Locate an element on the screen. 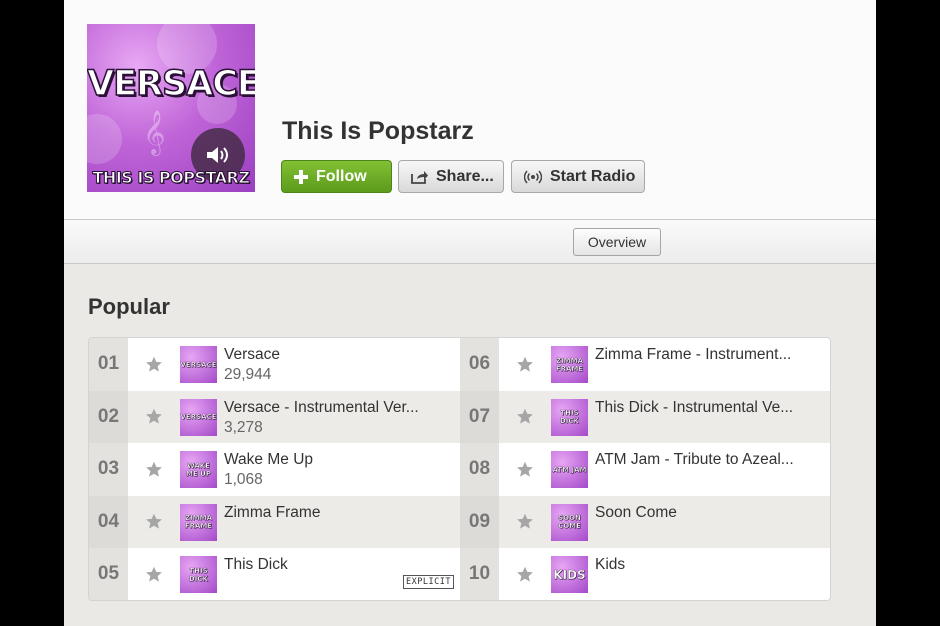 The width and height of the screenshot is (940, 626). track-number: 05 is located at coordinates (108, 574).